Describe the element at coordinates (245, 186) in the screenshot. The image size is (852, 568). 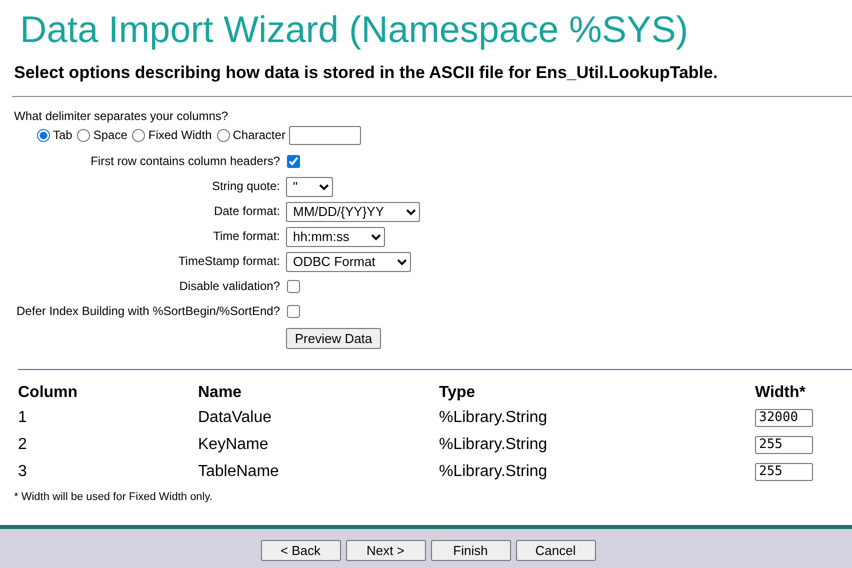
I see `option-label: String quote:` at that location.